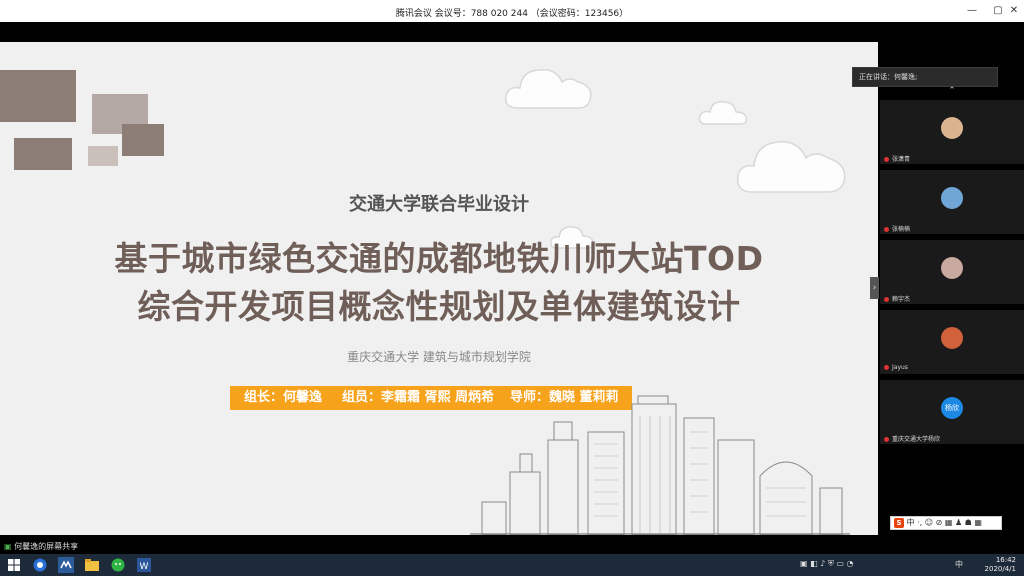  I want to click on minimize-button: —, so click(972, 11).